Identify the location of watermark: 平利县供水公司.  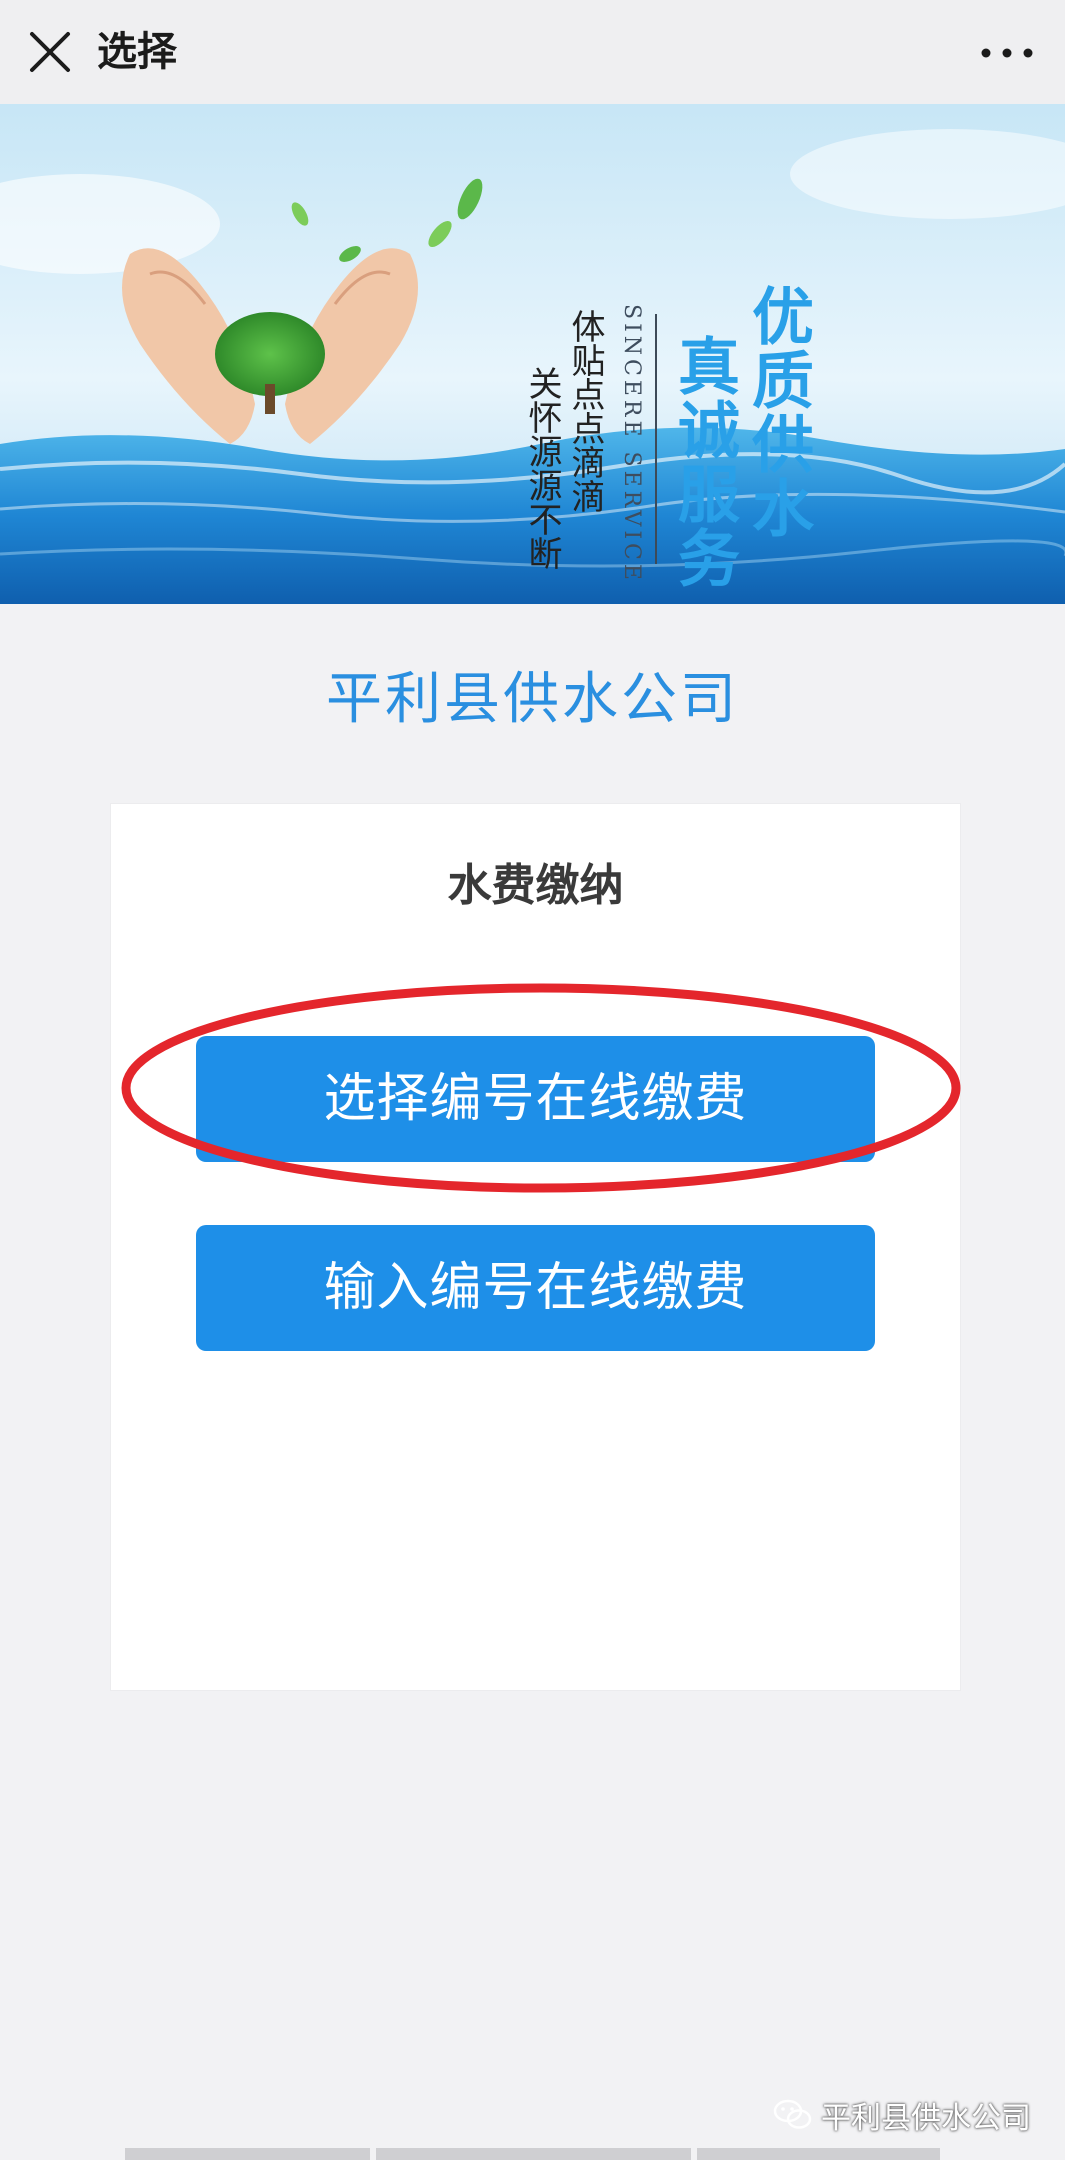
(902, 2115).